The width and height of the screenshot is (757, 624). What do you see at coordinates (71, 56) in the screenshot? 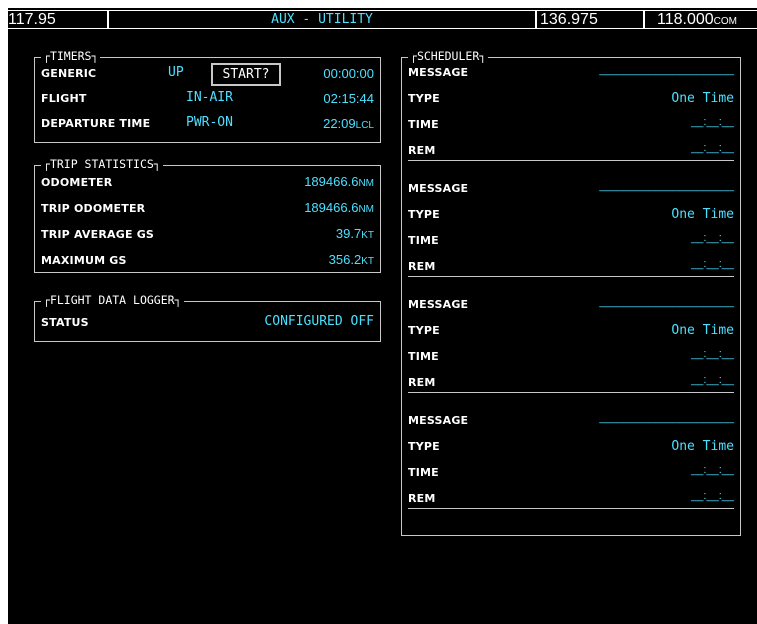
I see `timers-title: ┌TIMERS┐` at bounding box center [71, 56].